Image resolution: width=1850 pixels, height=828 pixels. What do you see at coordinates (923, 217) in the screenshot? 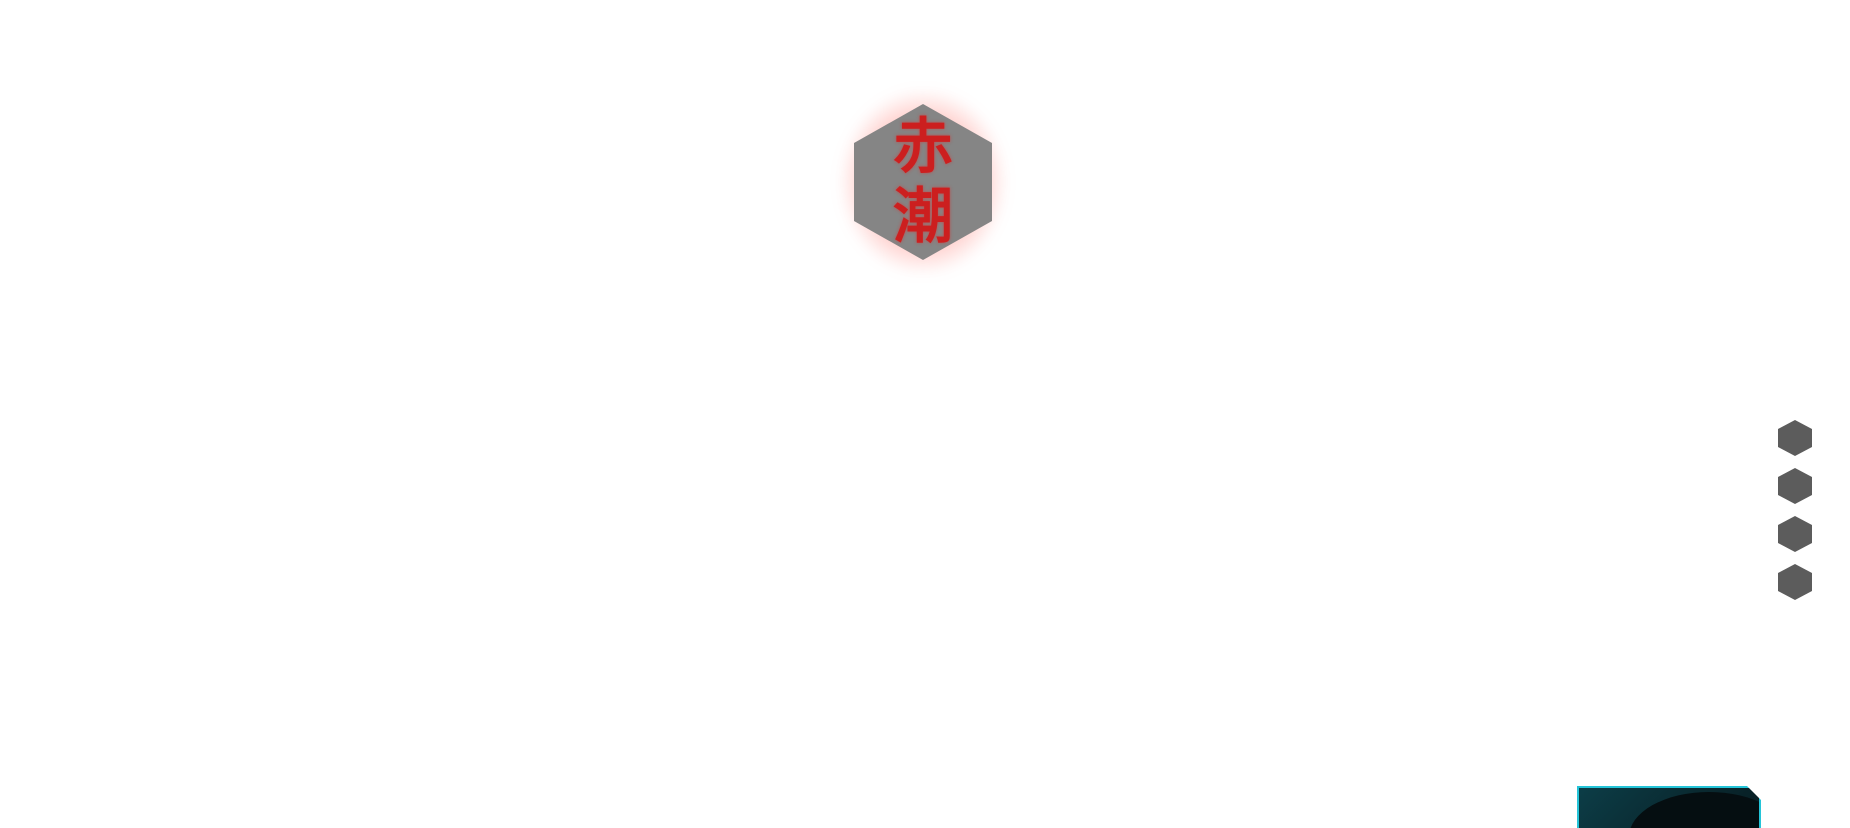
I see `logo-char-bottom: 潮` at bounding box center [923, 217].